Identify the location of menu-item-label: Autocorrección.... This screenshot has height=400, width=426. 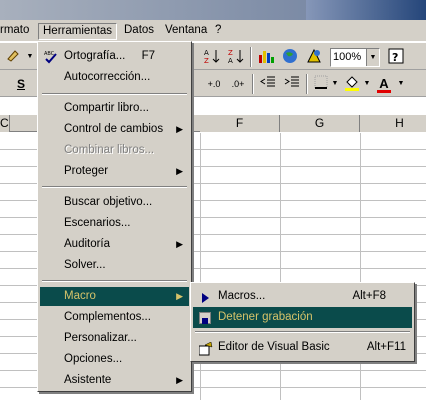
(107, 77).